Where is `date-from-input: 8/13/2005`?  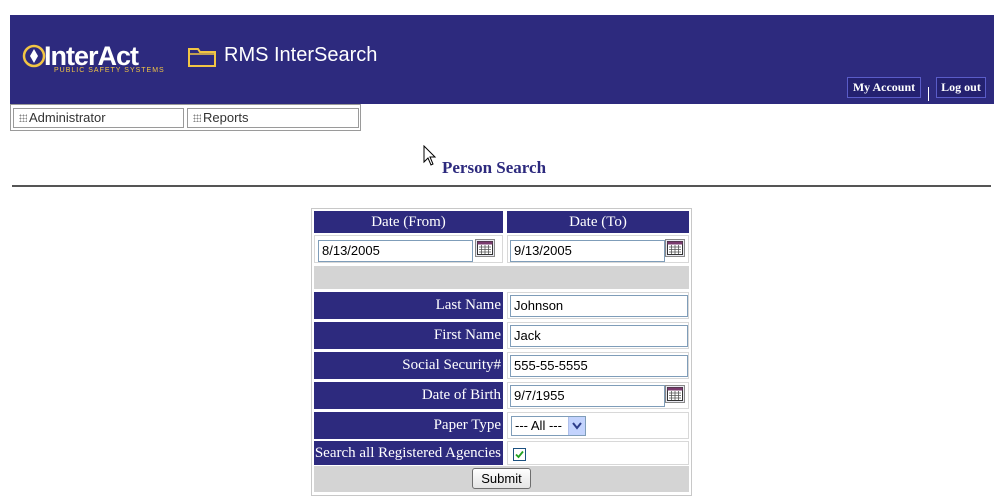 date-from-input: 8/13/2005 is located at coordinates (395, 251).